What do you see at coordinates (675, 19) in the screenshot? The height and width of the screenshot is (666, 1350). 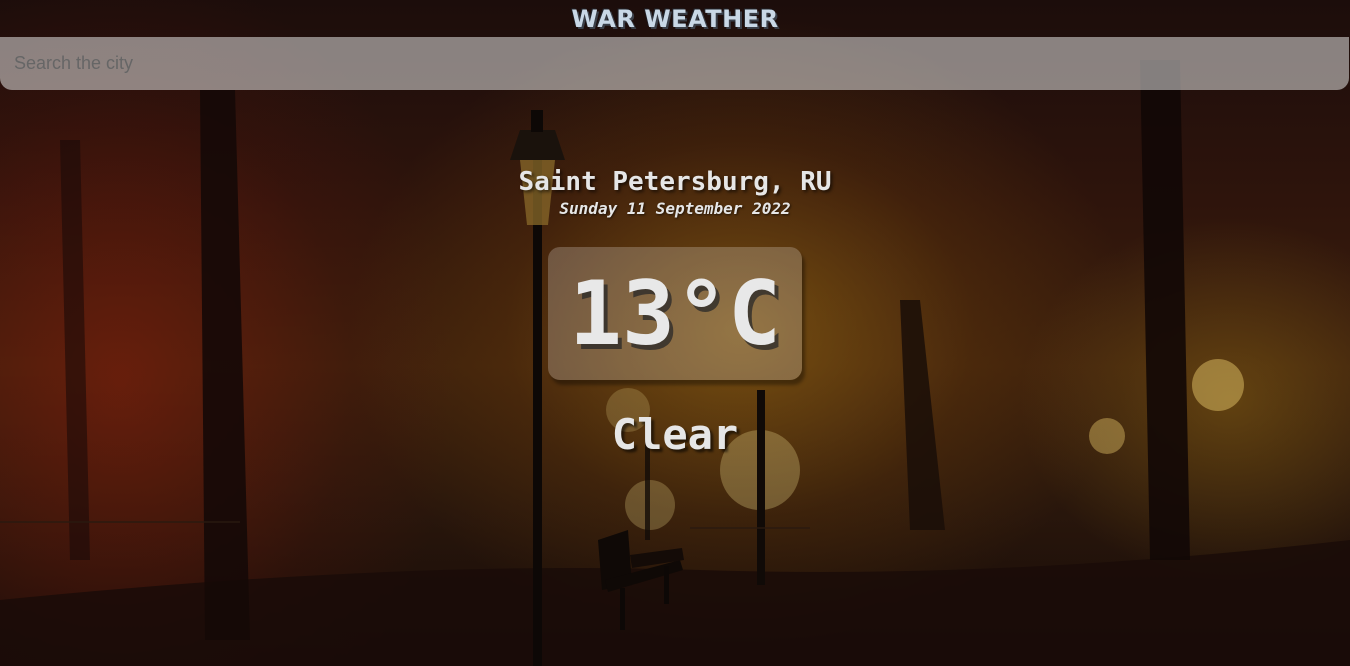 I see `app-title: WAR WEATHER` at bounding box center [675, 19].